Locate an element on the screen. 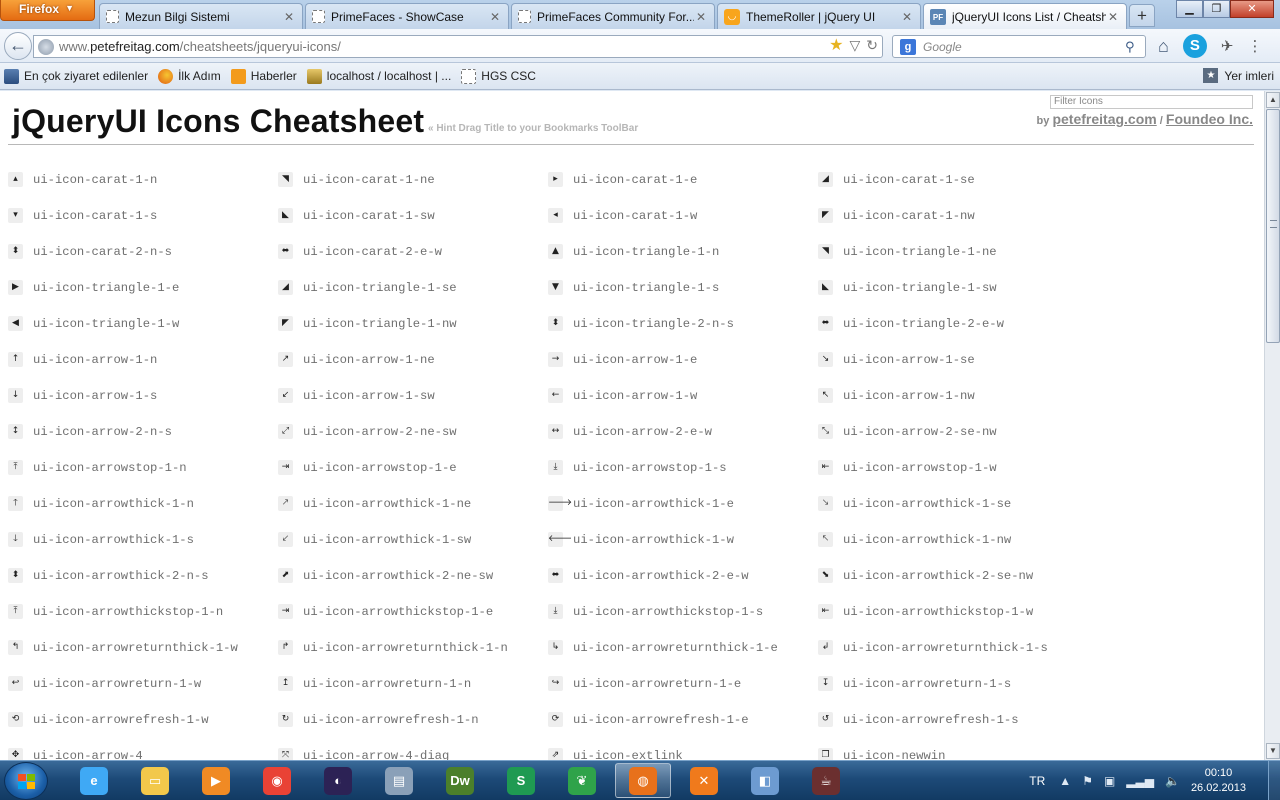 This screenshot has height=800, width=1280. icon-entry: ⬊ ui-icon-arrowthick-2-se-nw is located at coordinates (953, 576).